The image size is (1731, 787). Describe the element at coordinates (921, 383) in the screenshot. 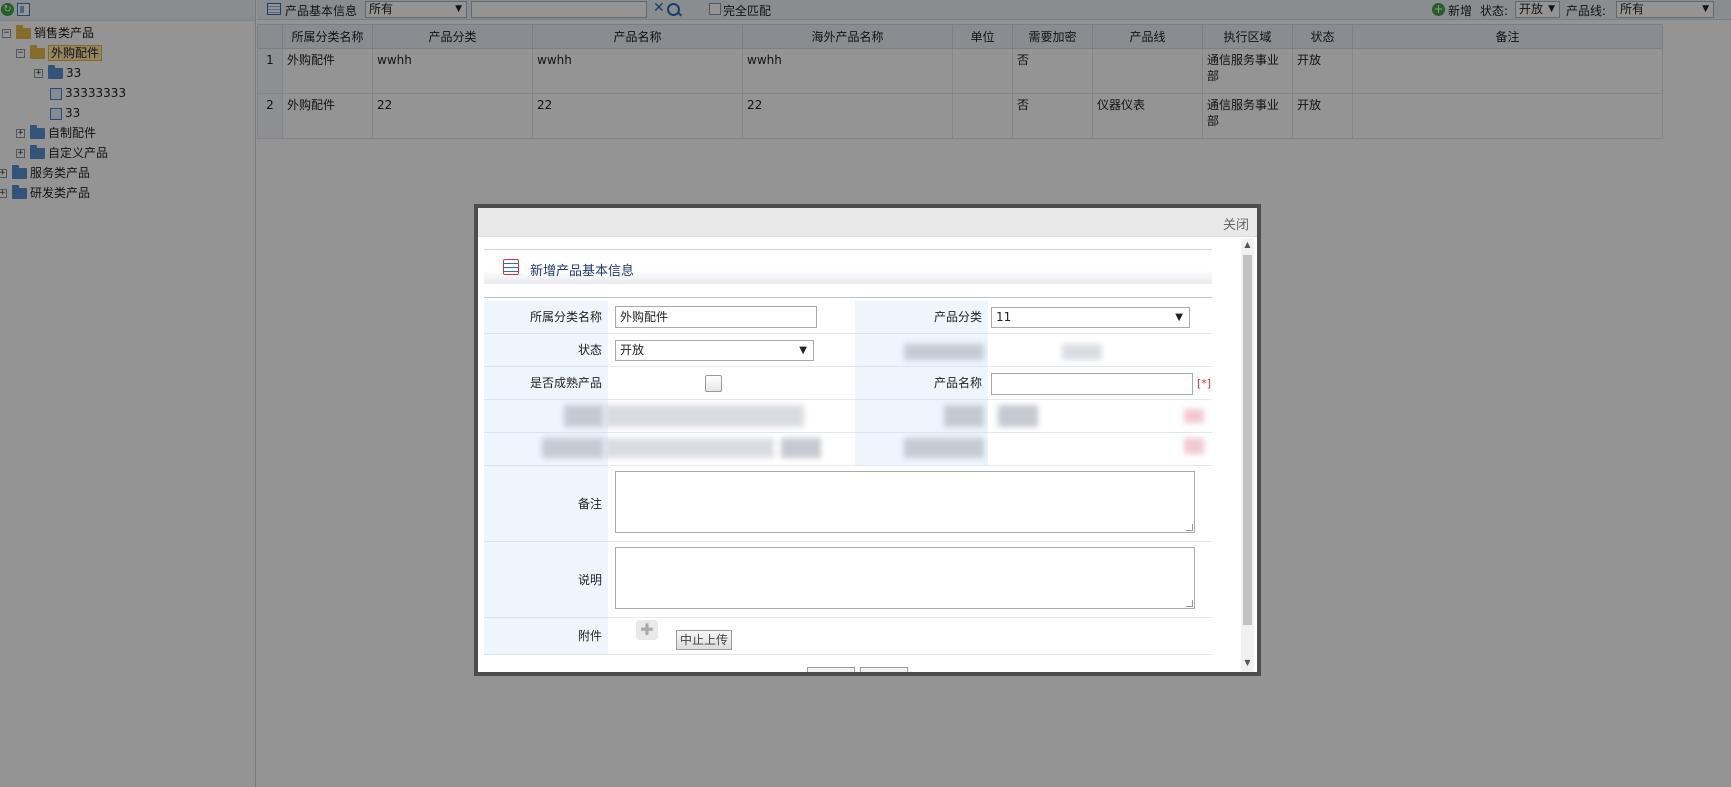

I see `product-name-label: 产品名称` at that location.